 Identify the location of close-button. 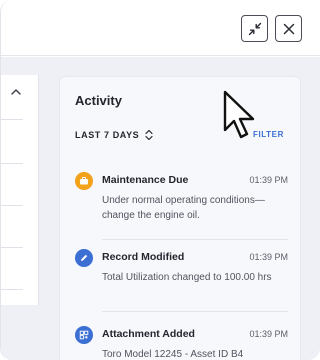
(288, 28).